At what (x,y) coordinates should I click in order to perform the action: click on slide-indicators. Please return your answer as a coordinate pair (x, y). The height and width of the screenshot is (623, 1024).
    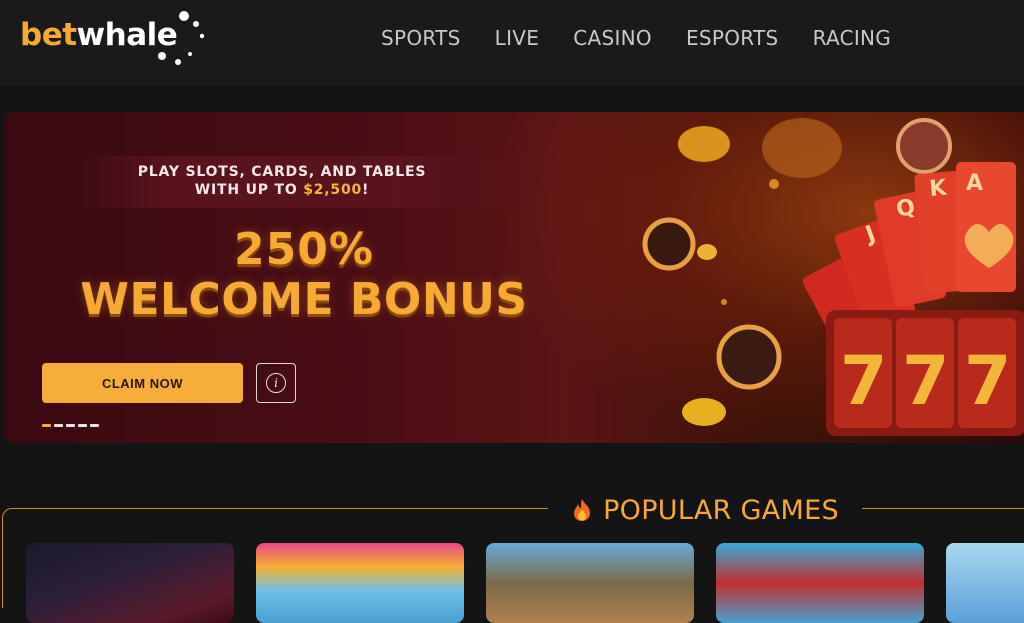
    Looking at the image, I should click on (72, 425).